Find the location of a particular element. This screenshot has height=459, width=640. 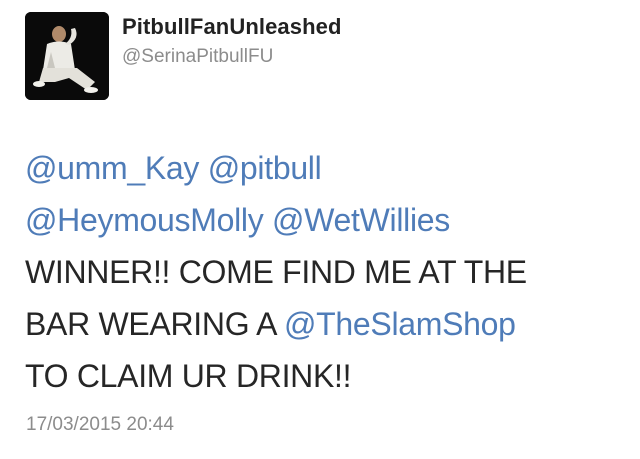

mention-link: @TheSlamShop is located at coordinates (400, 324).